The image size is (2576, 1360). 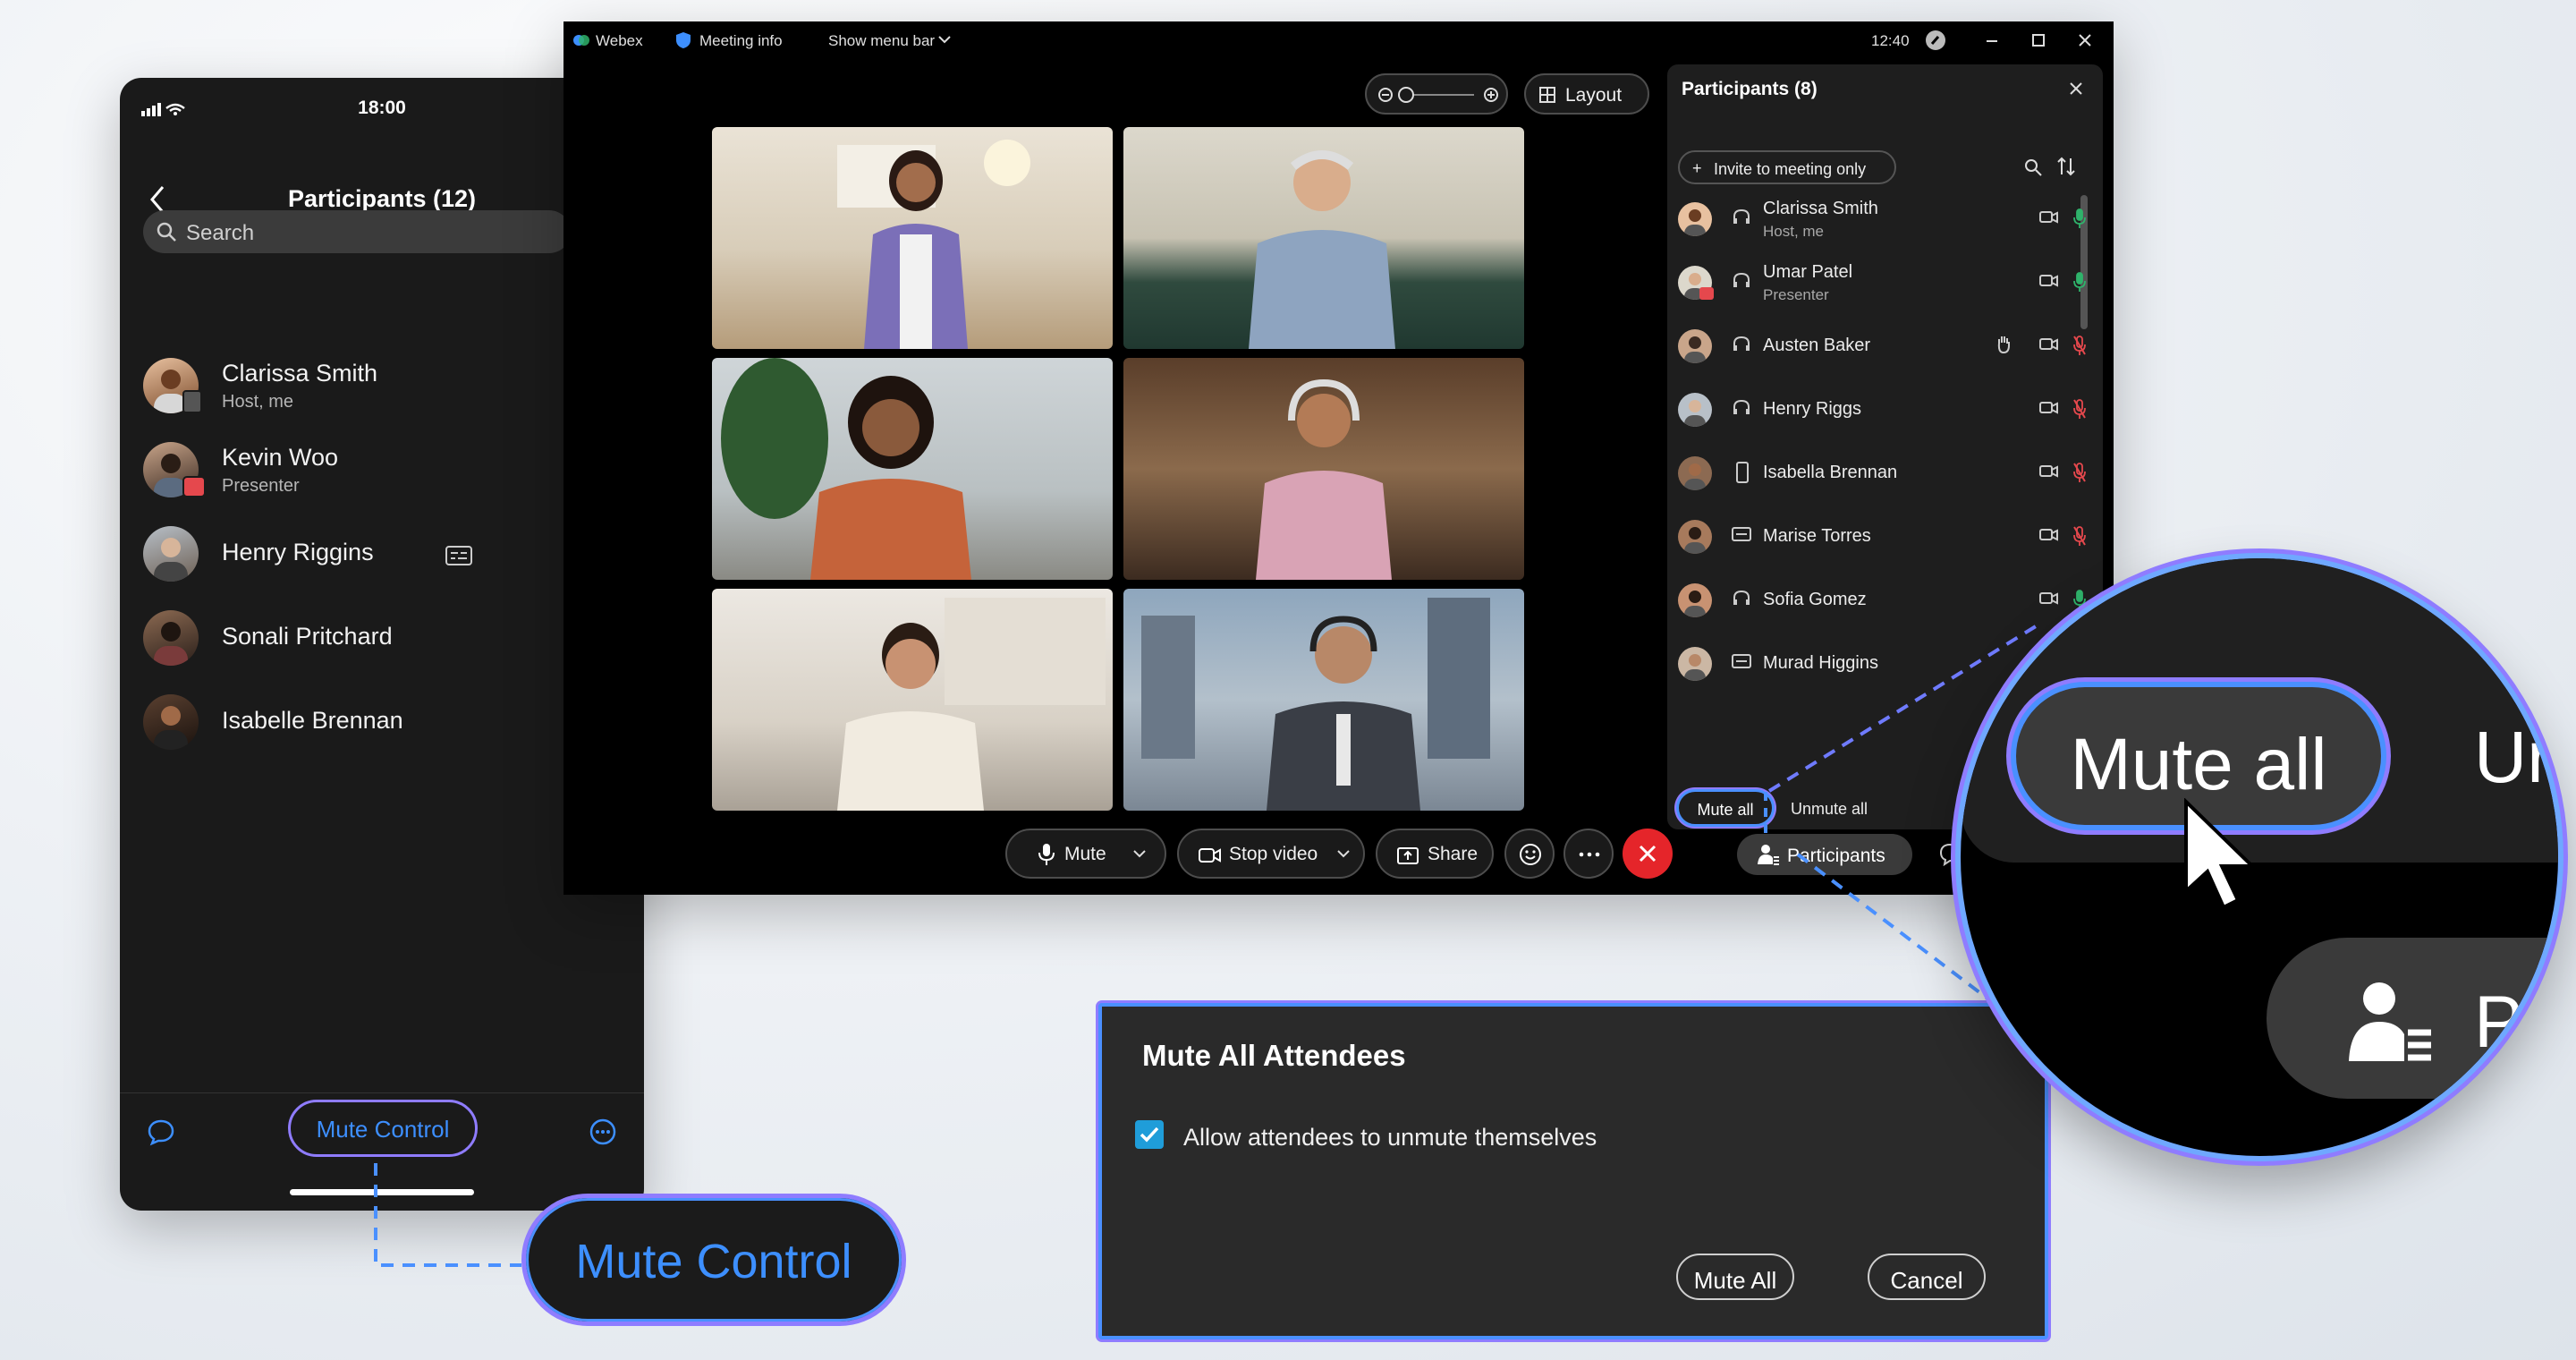 I want to click on confirm-mute-all-button: Mute All, so click(x=1735, y=1277).